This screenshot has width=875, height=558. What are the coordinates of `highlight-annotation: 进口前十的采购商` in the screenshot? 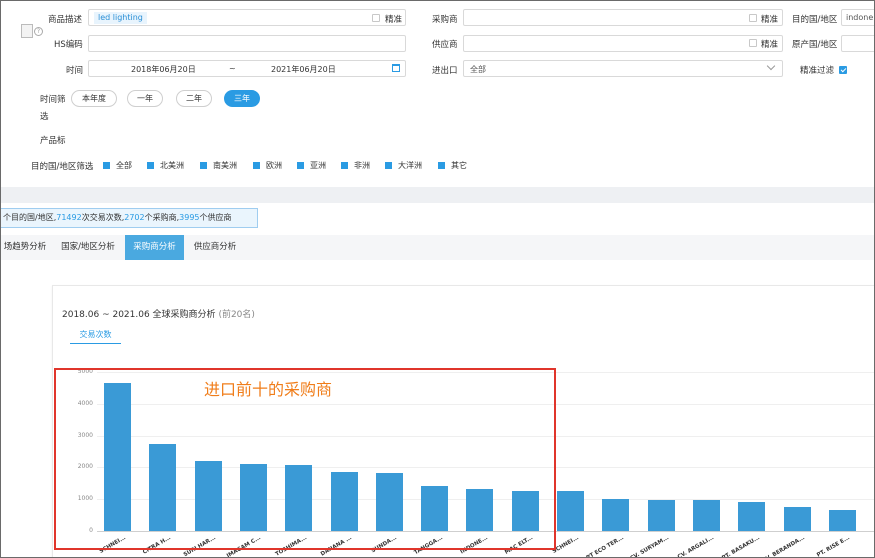 It's located at (268, 389).